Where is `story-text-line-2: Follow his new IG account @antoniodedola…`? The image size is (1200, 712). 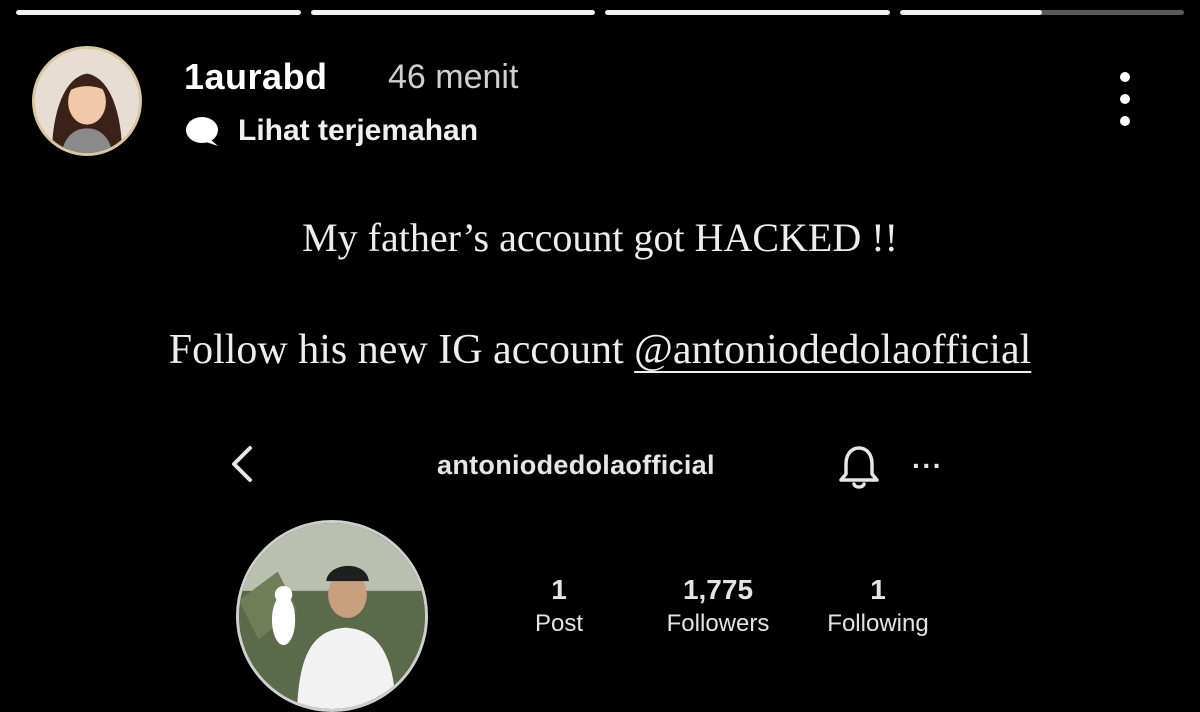 story-text-line-2: Follow his new IG account @antoniodedola… is located at coordinates (600, 350).